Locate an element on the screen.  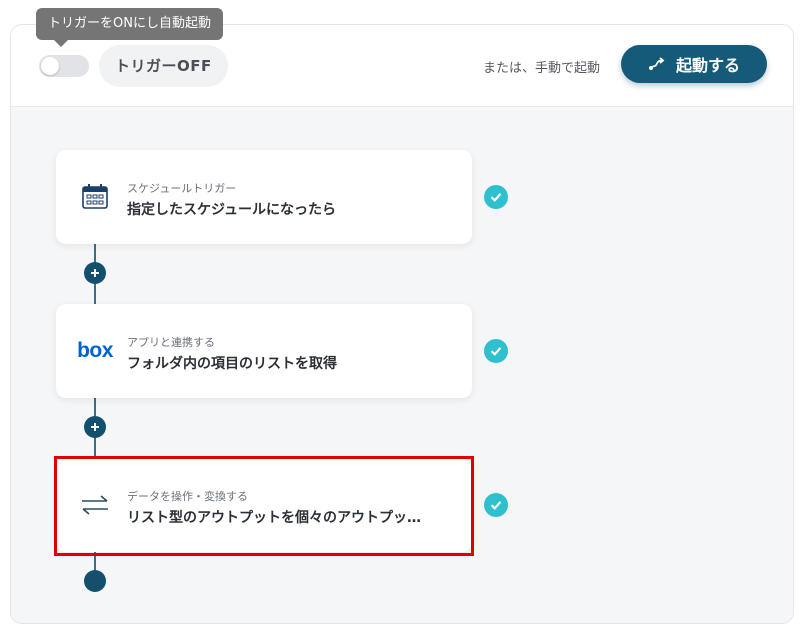
trigger-toggle is located at coordinates (64, 66).